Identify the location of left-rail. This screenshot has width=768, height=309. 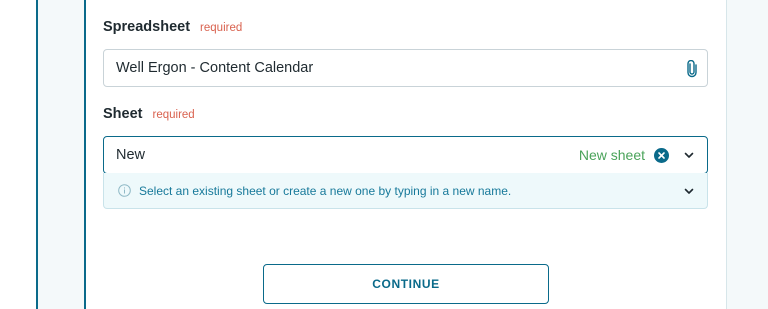
(19, 154).